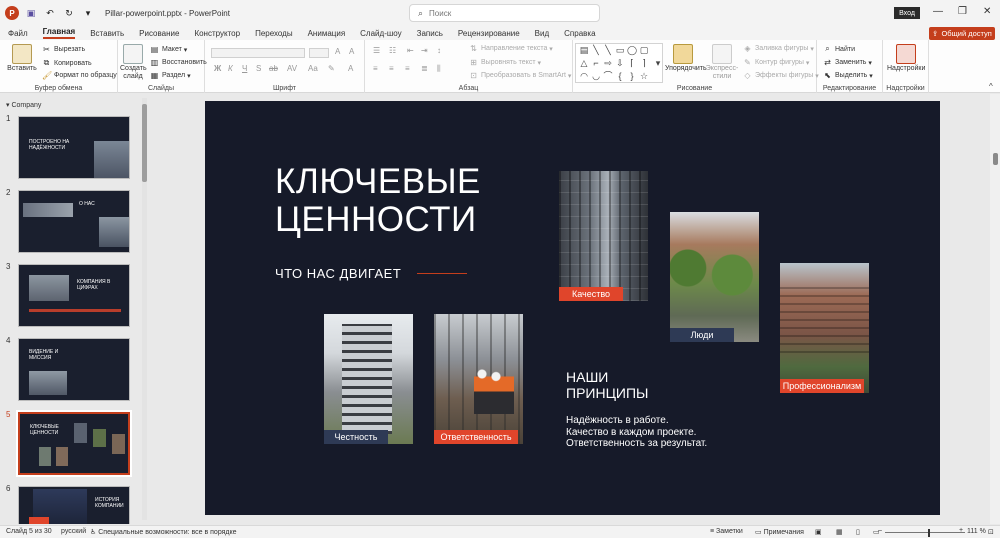 The width and height of the screenshot is (1000, 538). What do you see at coordinates (74, 369) in the screenshot?
I see `slide-thumbnail: ВИДЕНИЕ И МИССИЯ` at bounding box center [74, 369].